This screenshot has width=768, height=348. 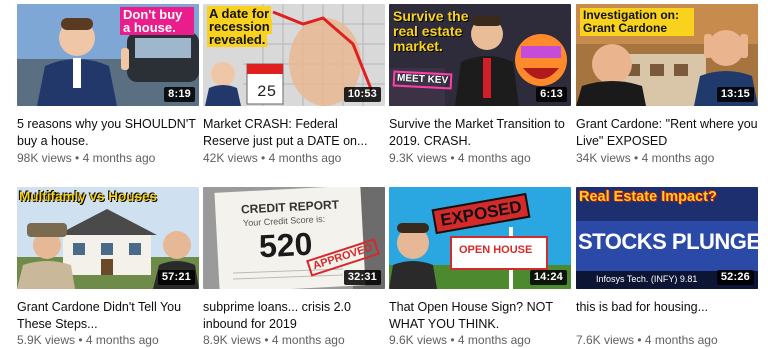 What do you see at coordinates (647, 279) in the screenshot?
I see `ticker-quote: Infosys Tech. (INFY) 9.81` at bounding box center [647, 279].